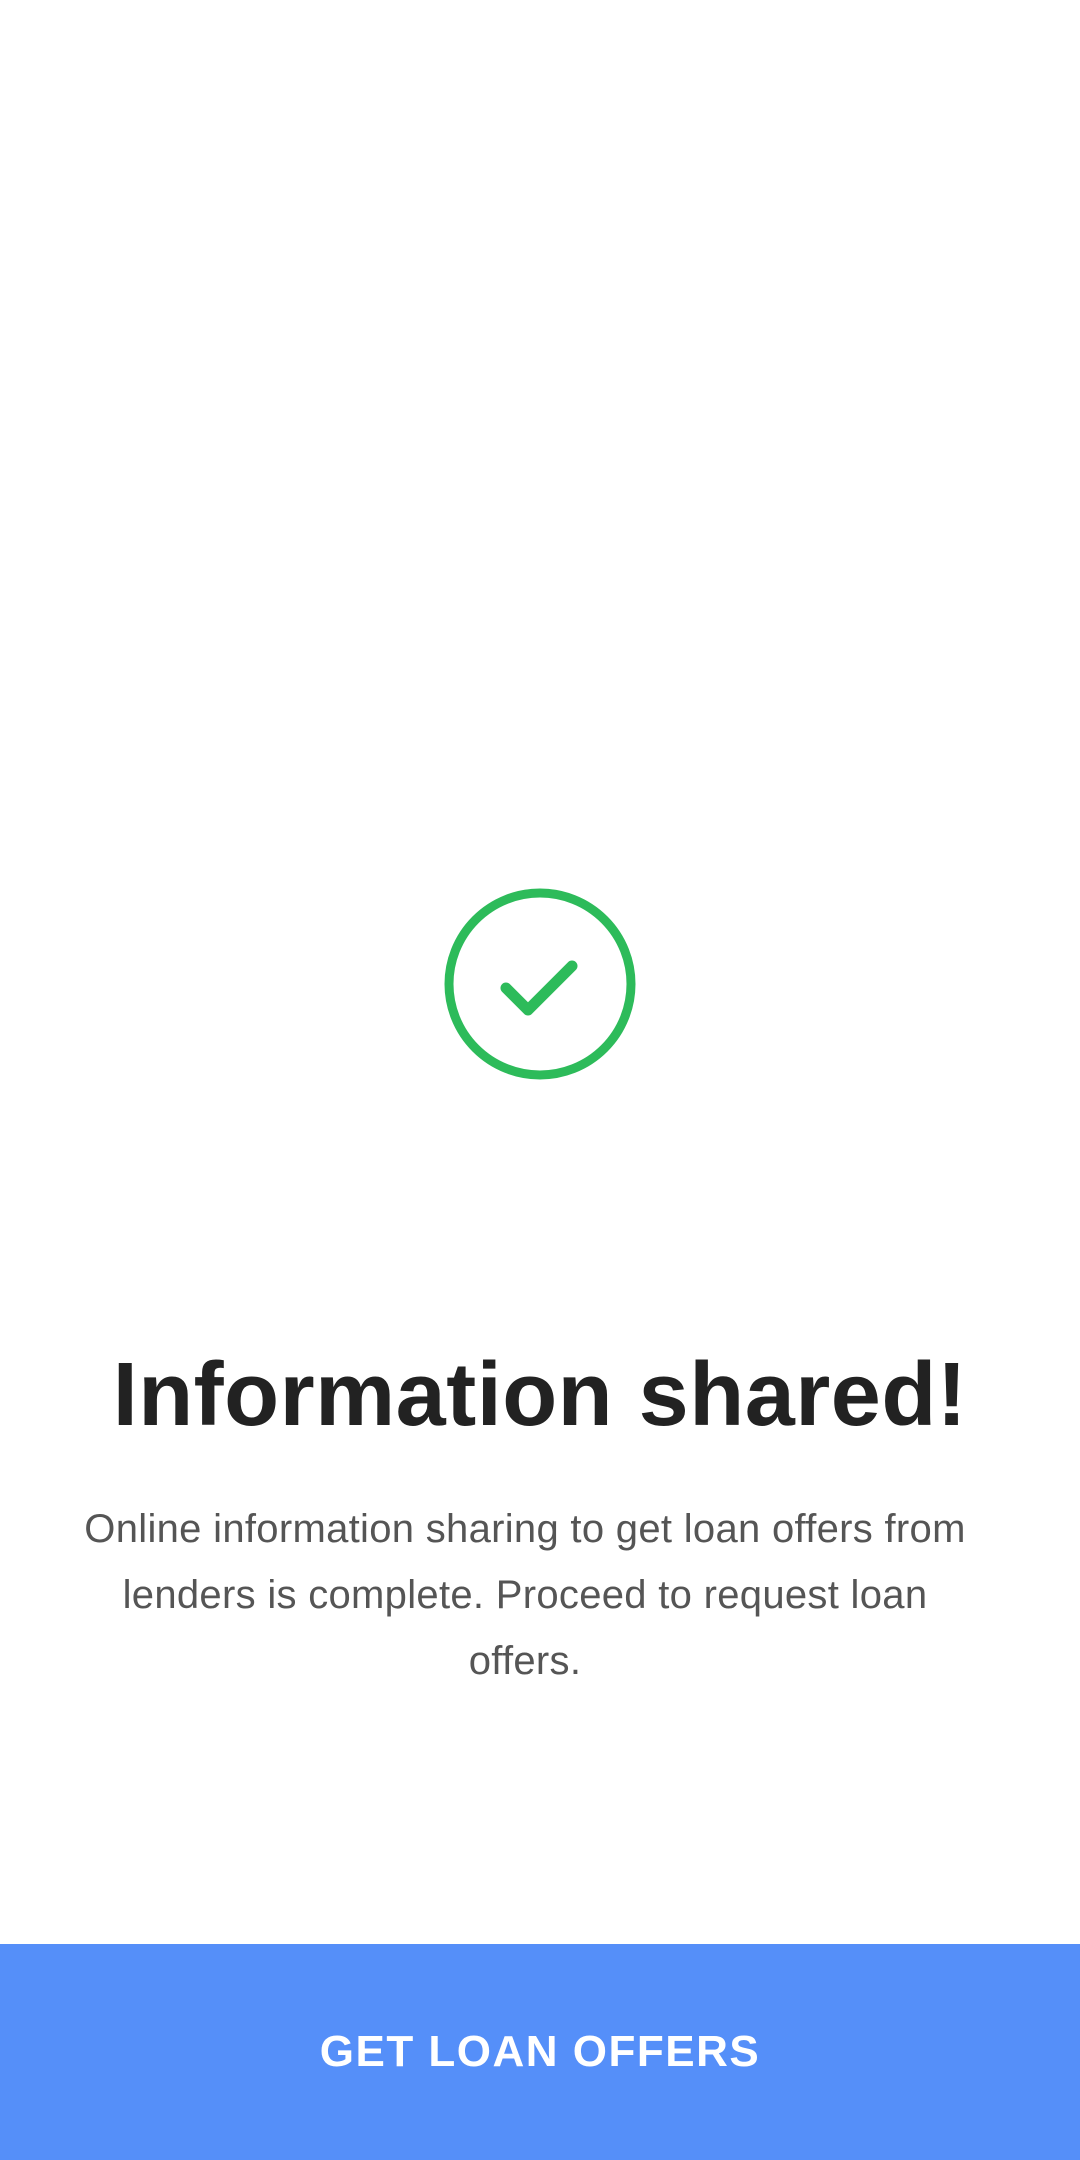 This screenshot has width=1080, height=2160. I want to click on get-loan-offers-button: GET LOAN OFFERS, so click(540, 2052).